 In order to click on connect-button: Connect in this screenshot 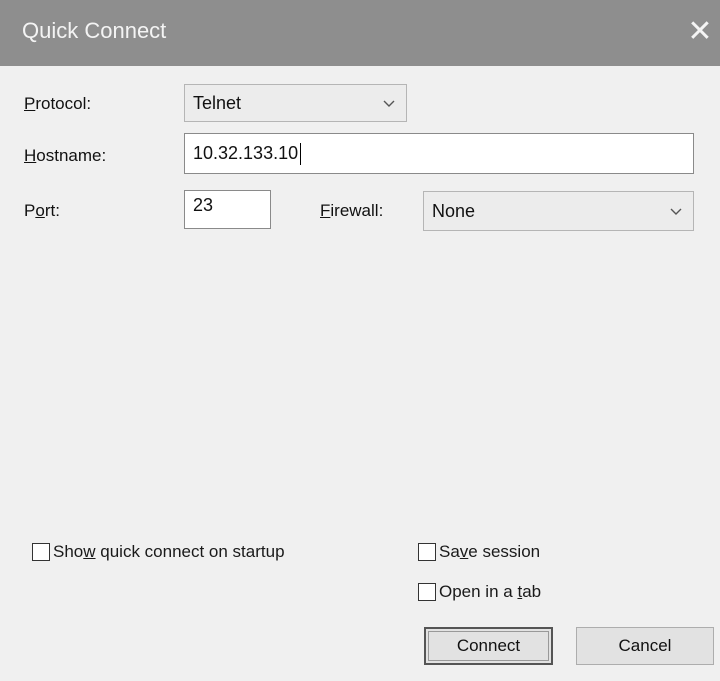, I will do `click(488, 646)`.